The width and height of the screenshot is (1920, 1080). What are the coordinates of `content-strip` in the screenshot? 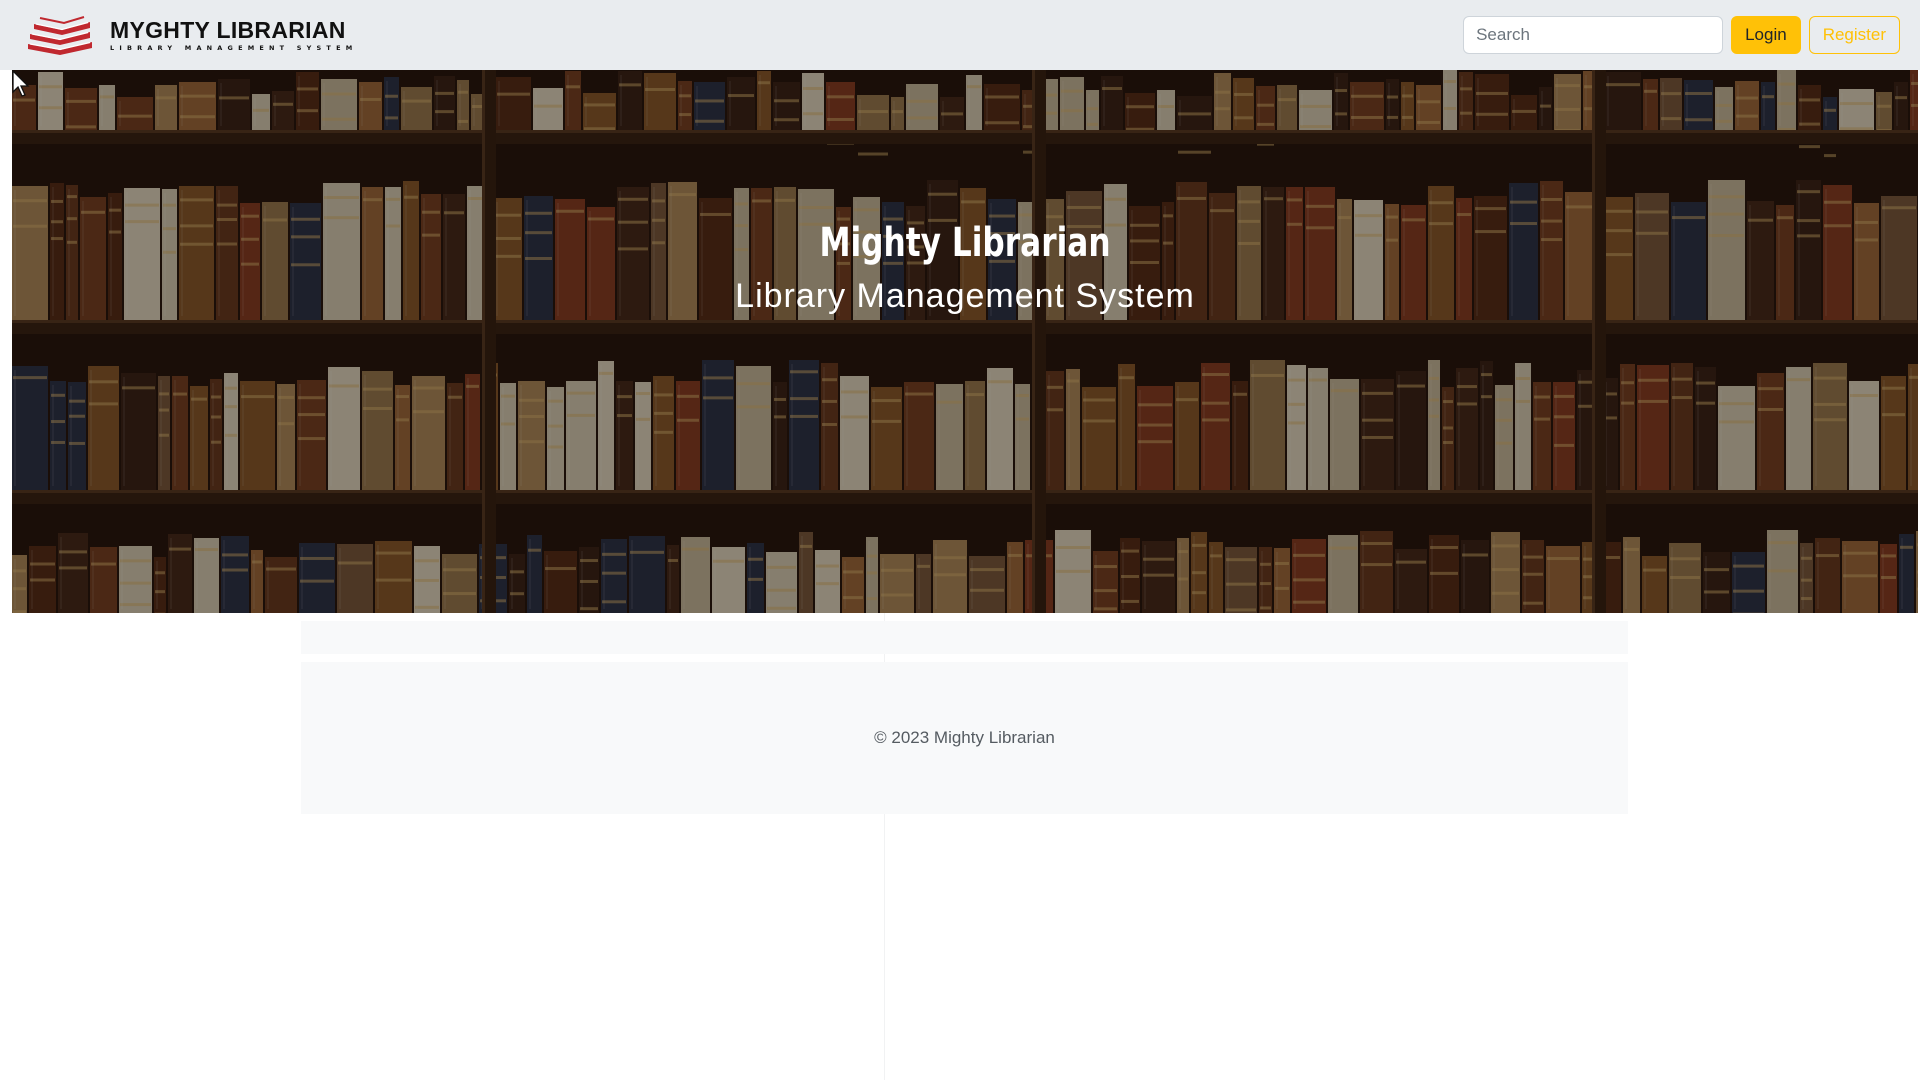 It's located at (964, 637).